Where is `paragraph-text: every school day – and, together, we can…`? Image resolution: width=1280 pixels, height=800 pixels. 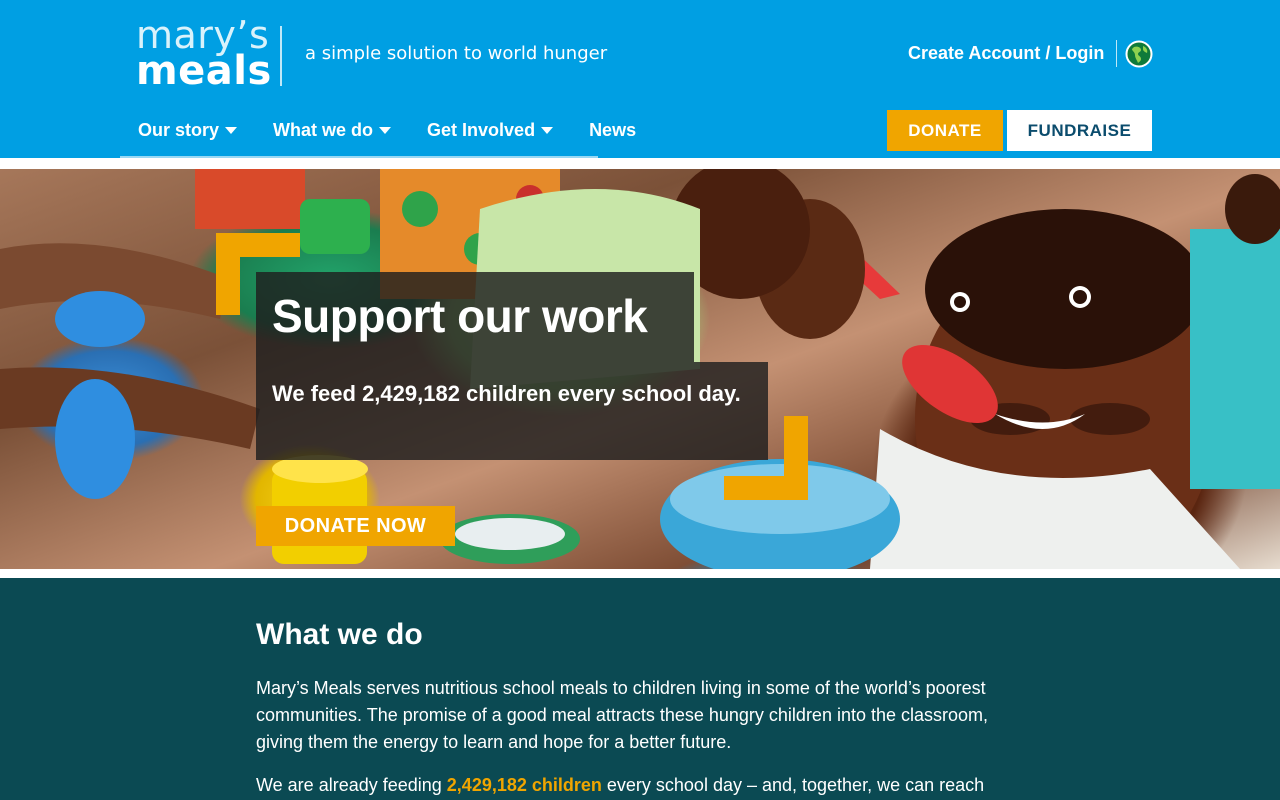
paragraph-text: every school day – and, together, we can… is located at coordinates (793, 785).